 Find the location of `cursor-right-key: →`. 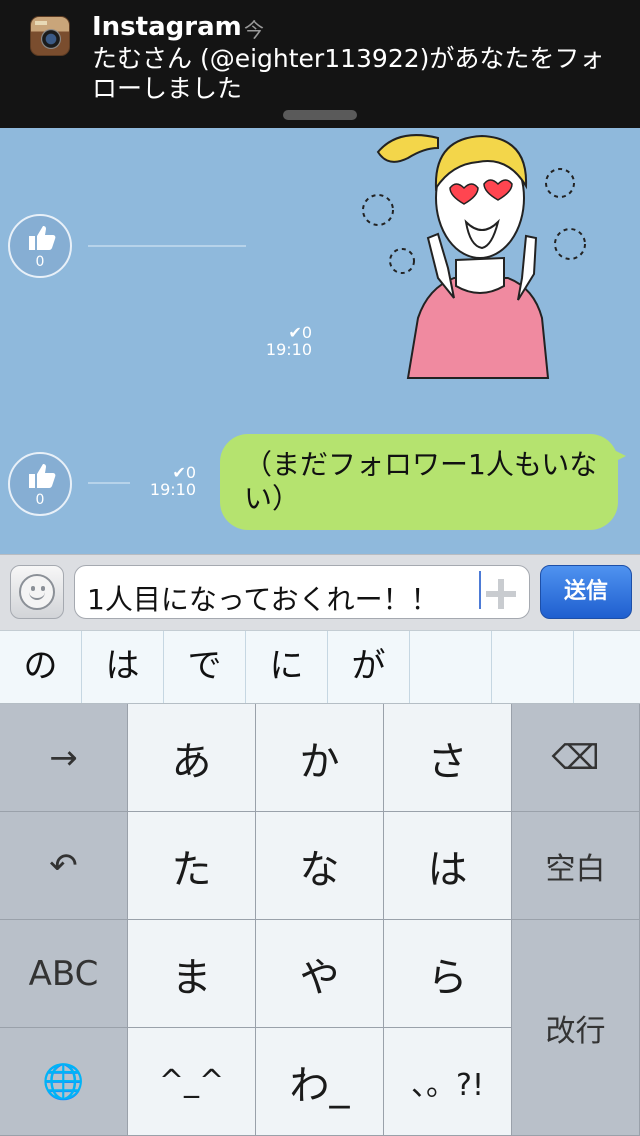

cursor-right-key: → is located at coordinates (64, 758).